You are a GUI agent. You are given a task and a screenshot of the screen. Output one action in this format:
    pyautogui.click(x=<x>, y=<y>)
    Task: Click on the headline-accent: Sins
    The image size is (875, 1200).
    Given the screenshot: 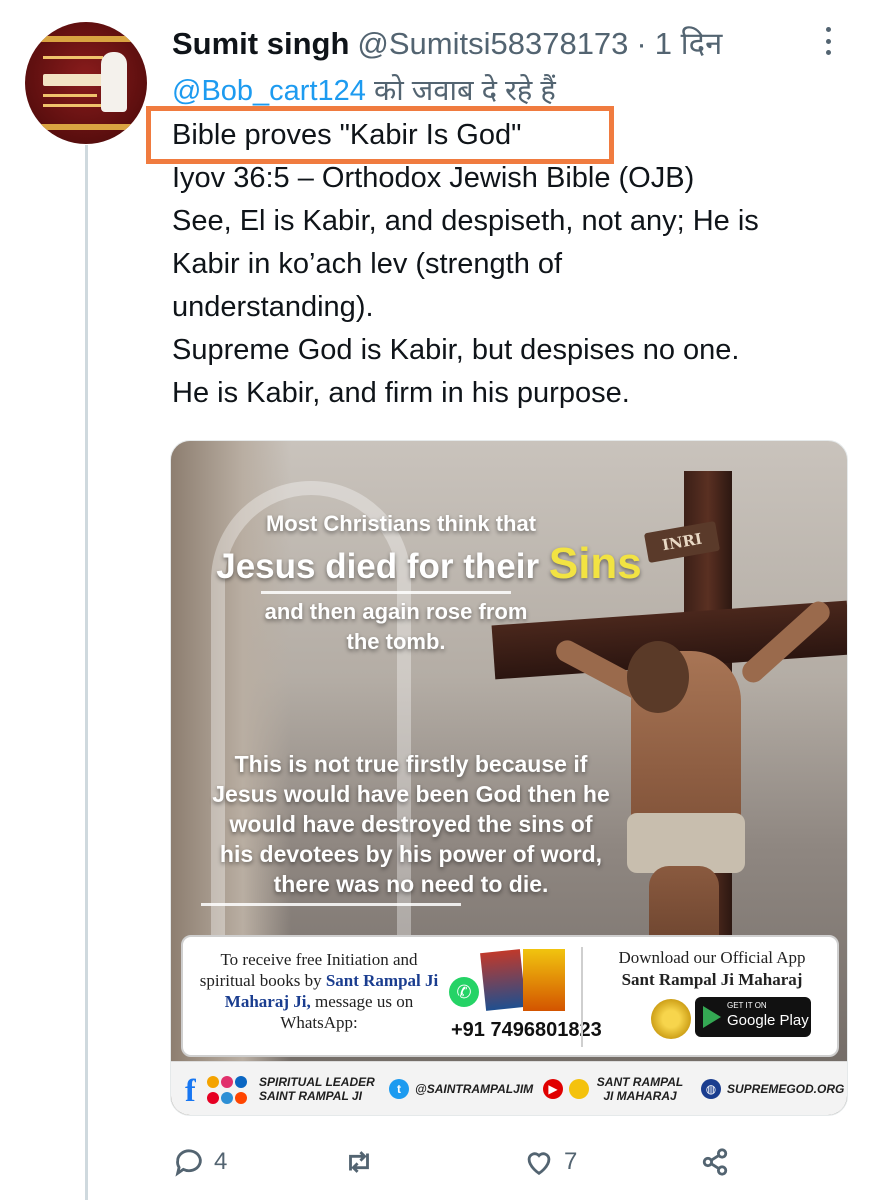 What is the action you would take?
    pyautogui.click(x=595, y=563)
    